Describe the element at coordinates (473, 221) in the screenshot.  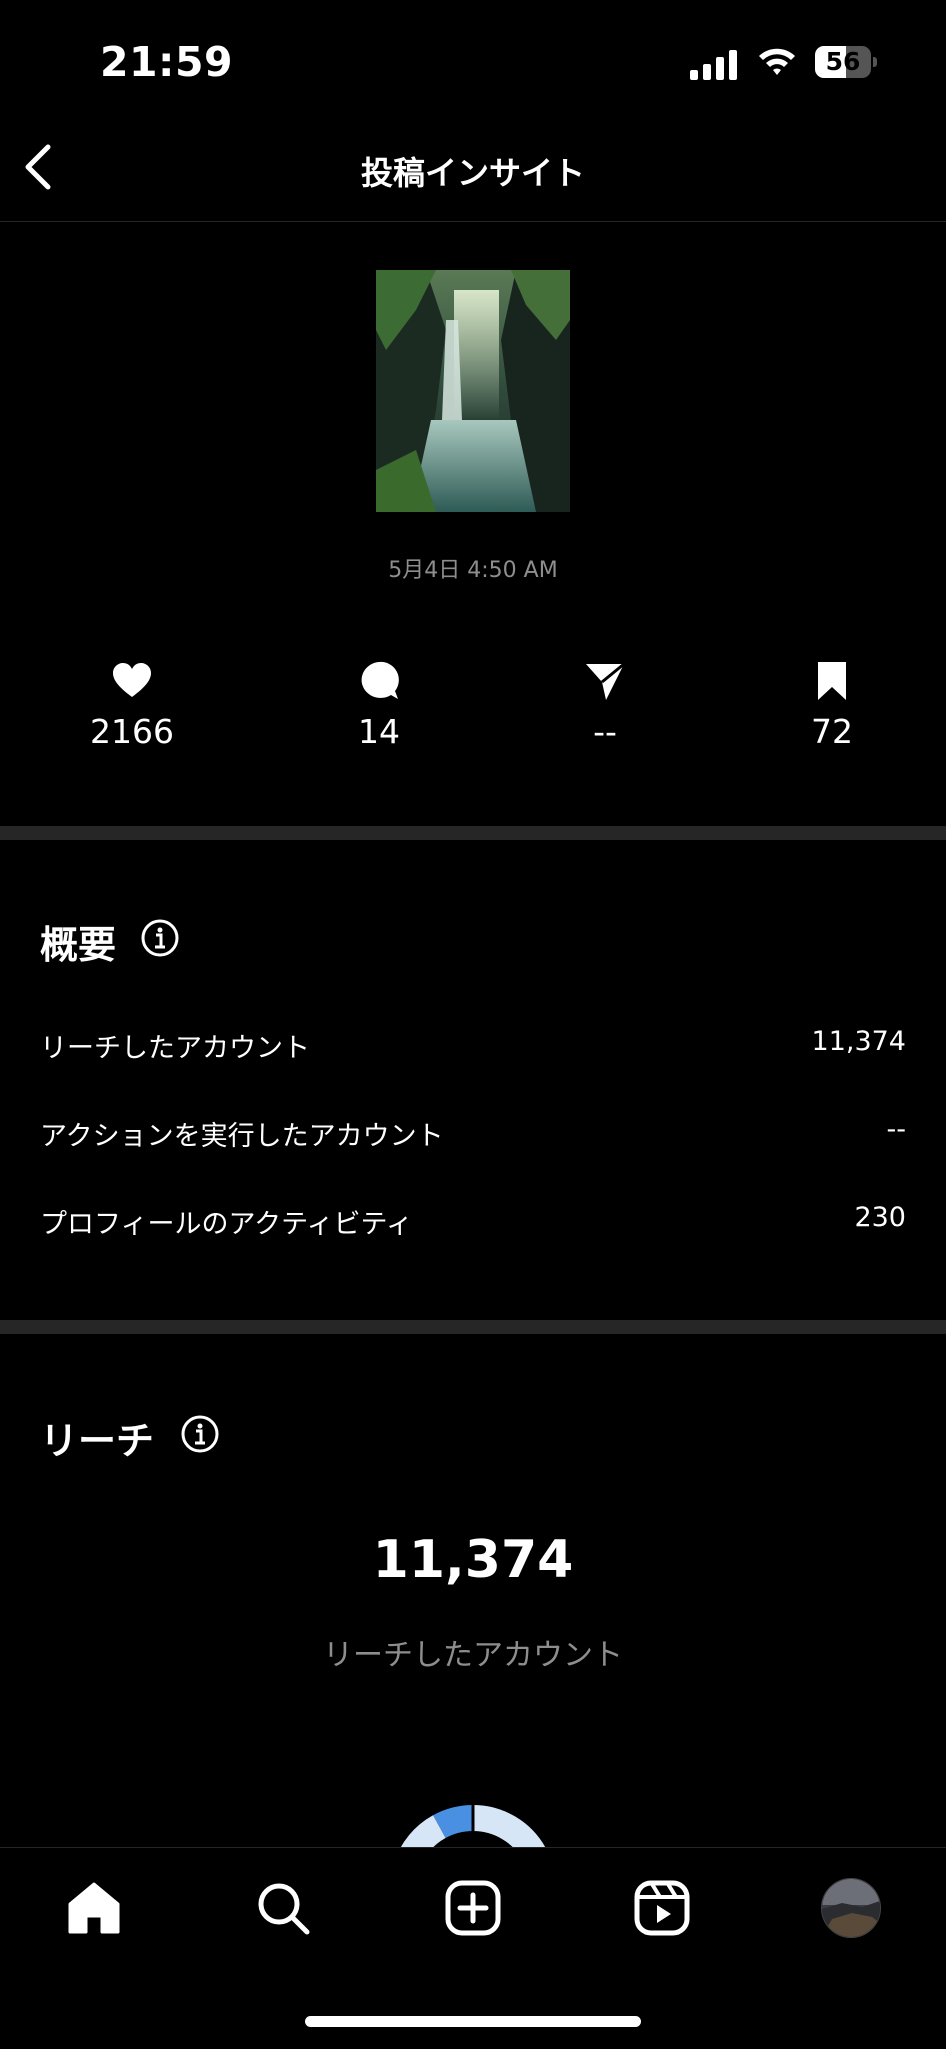
I see `header-divider` at that location.